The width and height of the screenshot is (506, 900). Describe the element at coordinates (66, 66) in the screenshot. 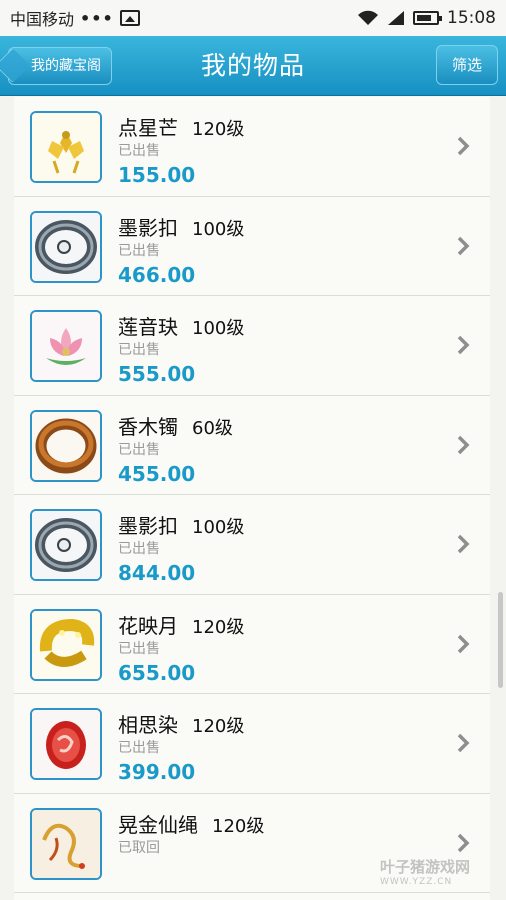

I see `back-button-label: 我的藏宝阁` at that location.